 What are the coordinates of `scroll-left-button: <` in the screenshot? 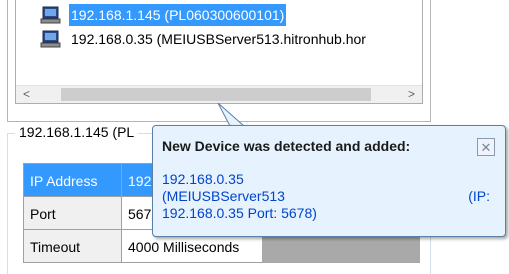 It's located at (26, 94).